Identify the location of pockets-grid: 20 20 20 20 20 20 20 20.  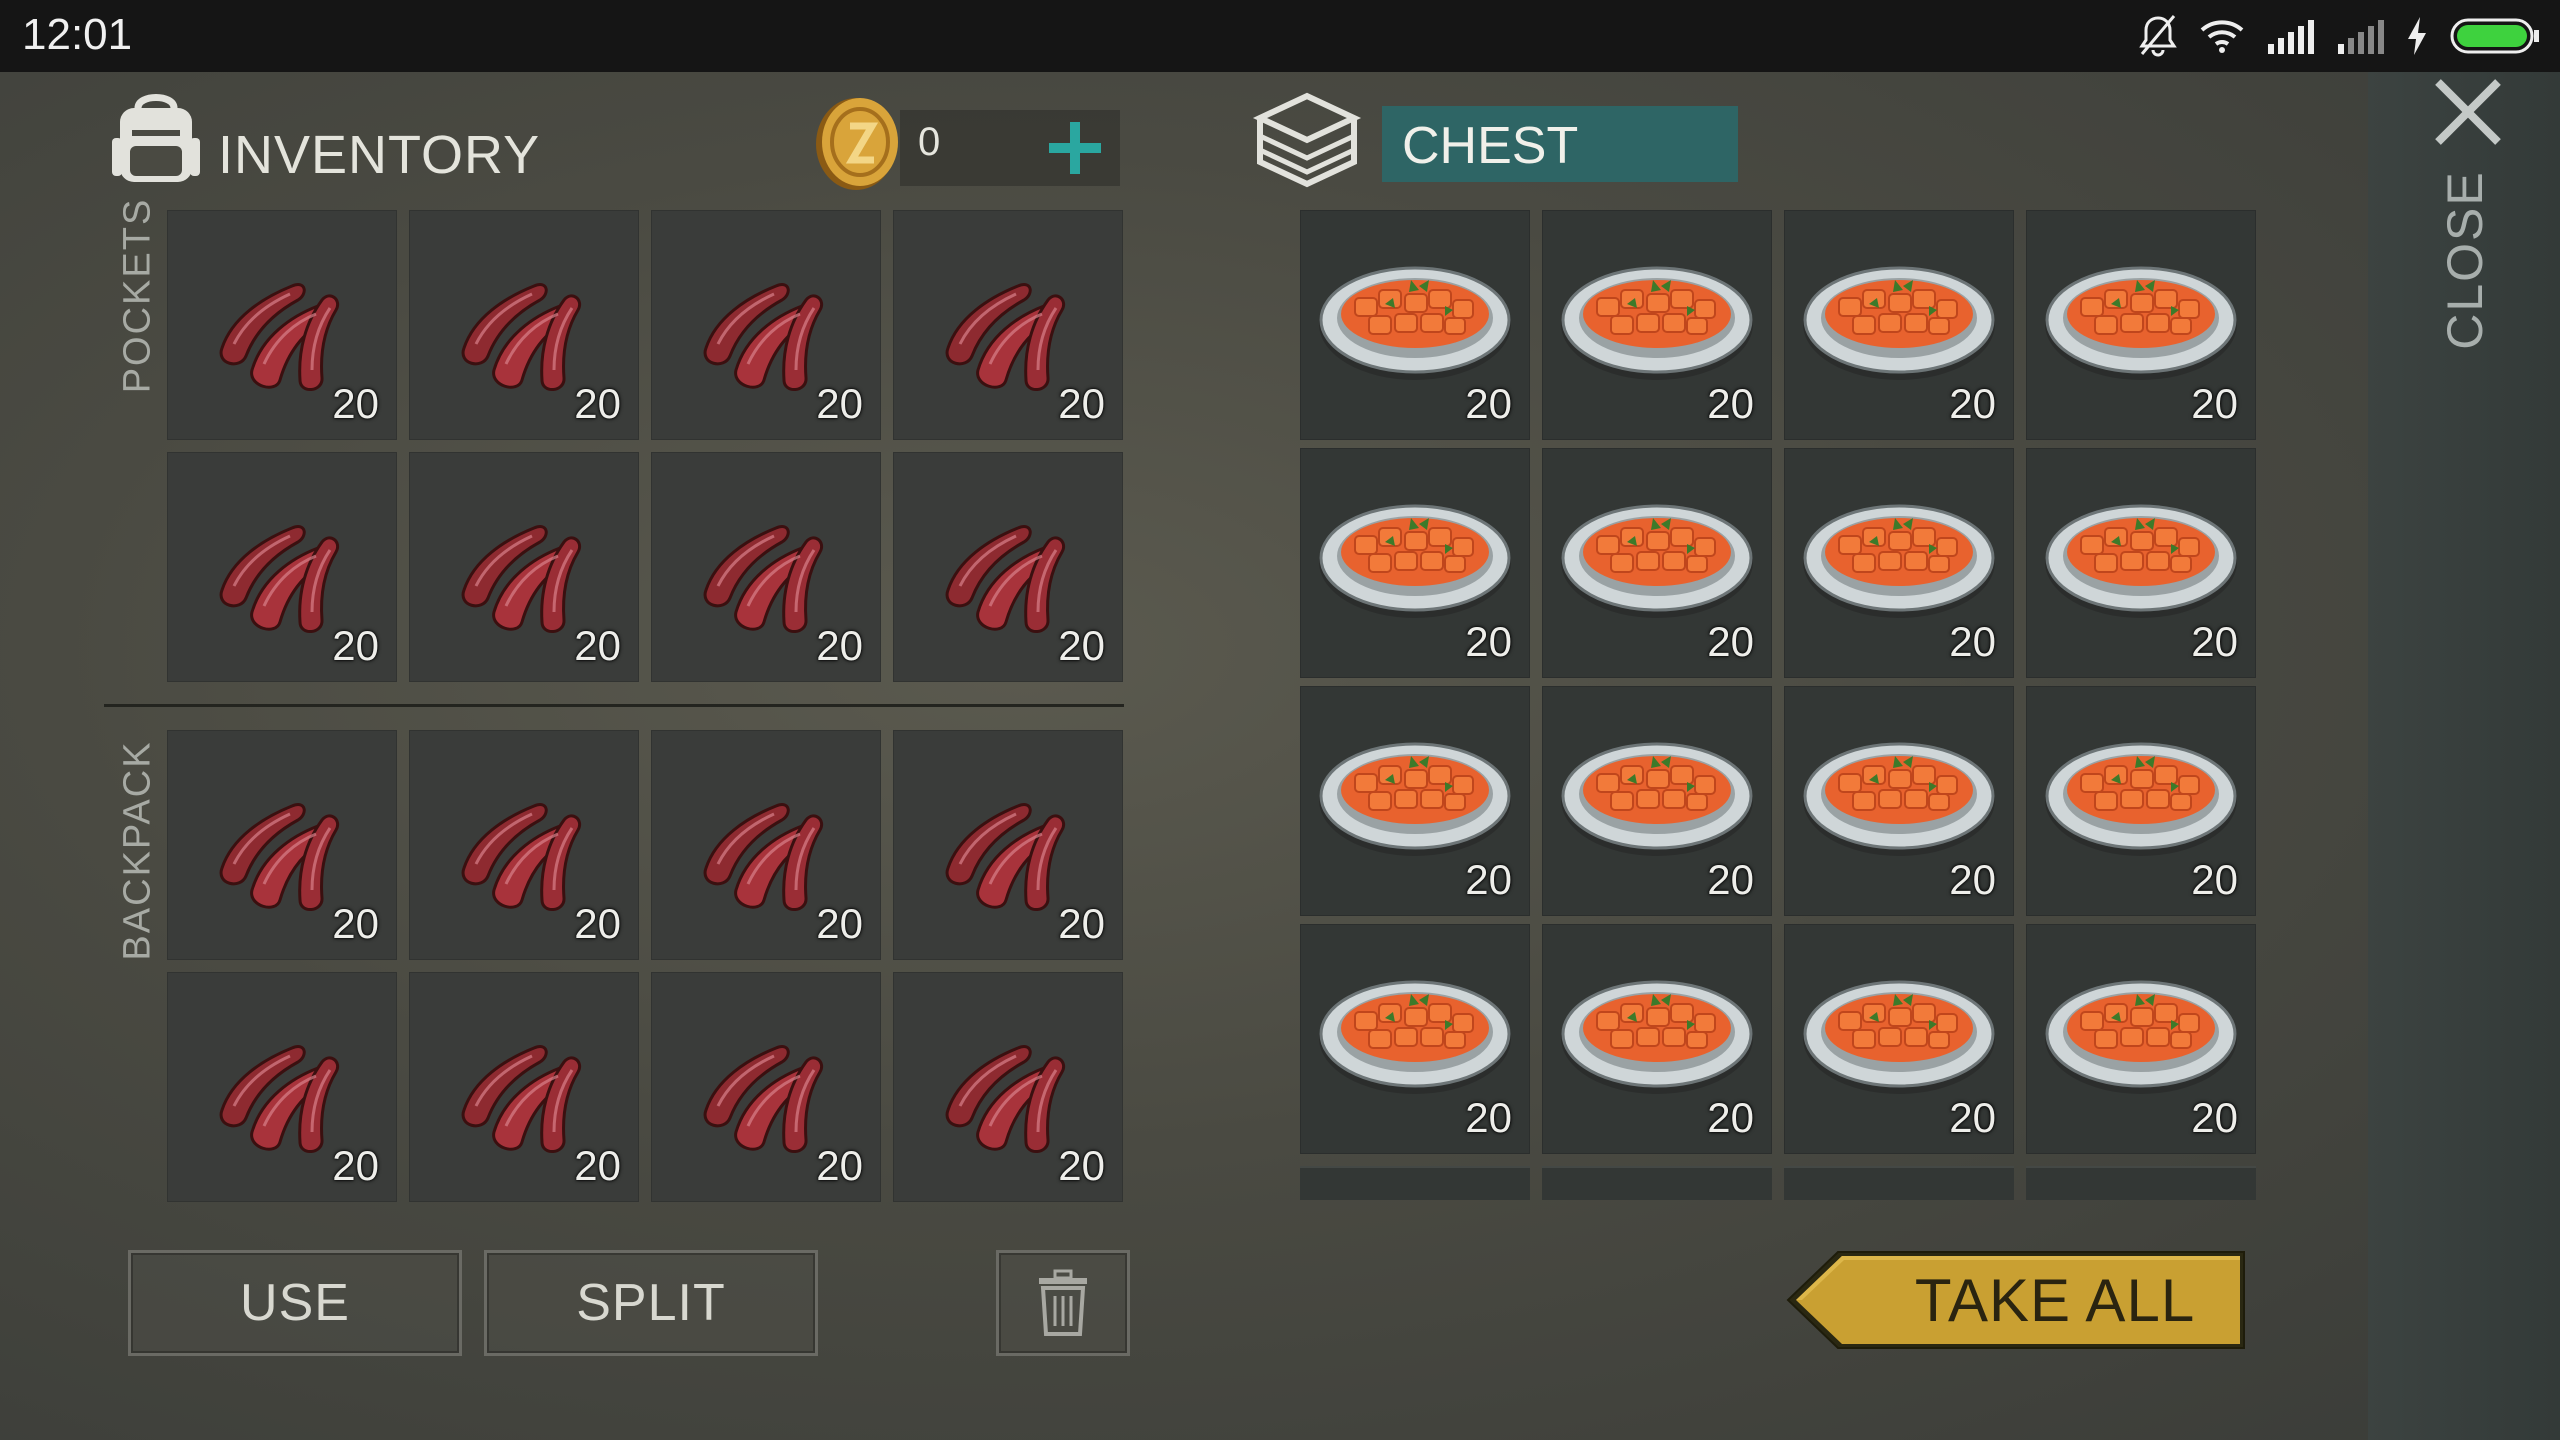
(645, 446).